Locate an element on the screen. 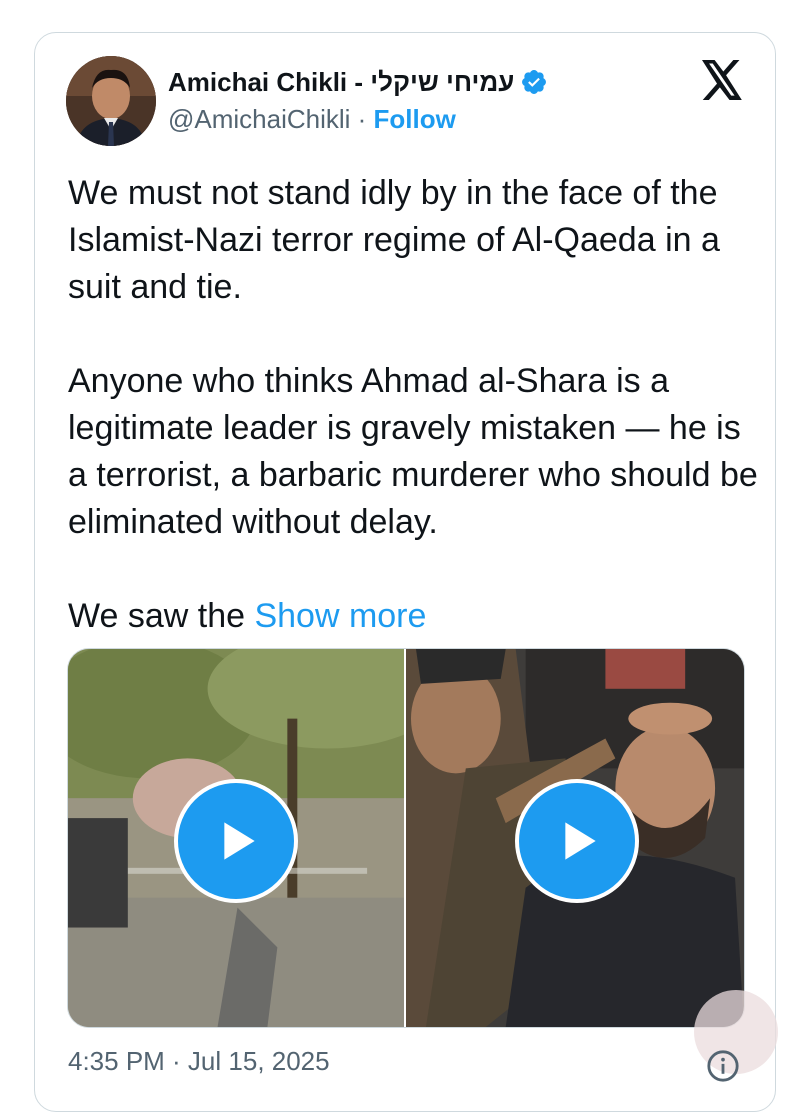 This screenshot has width=812, height=1112. truncated-text: We saw the is located at coordinates (161, 616).